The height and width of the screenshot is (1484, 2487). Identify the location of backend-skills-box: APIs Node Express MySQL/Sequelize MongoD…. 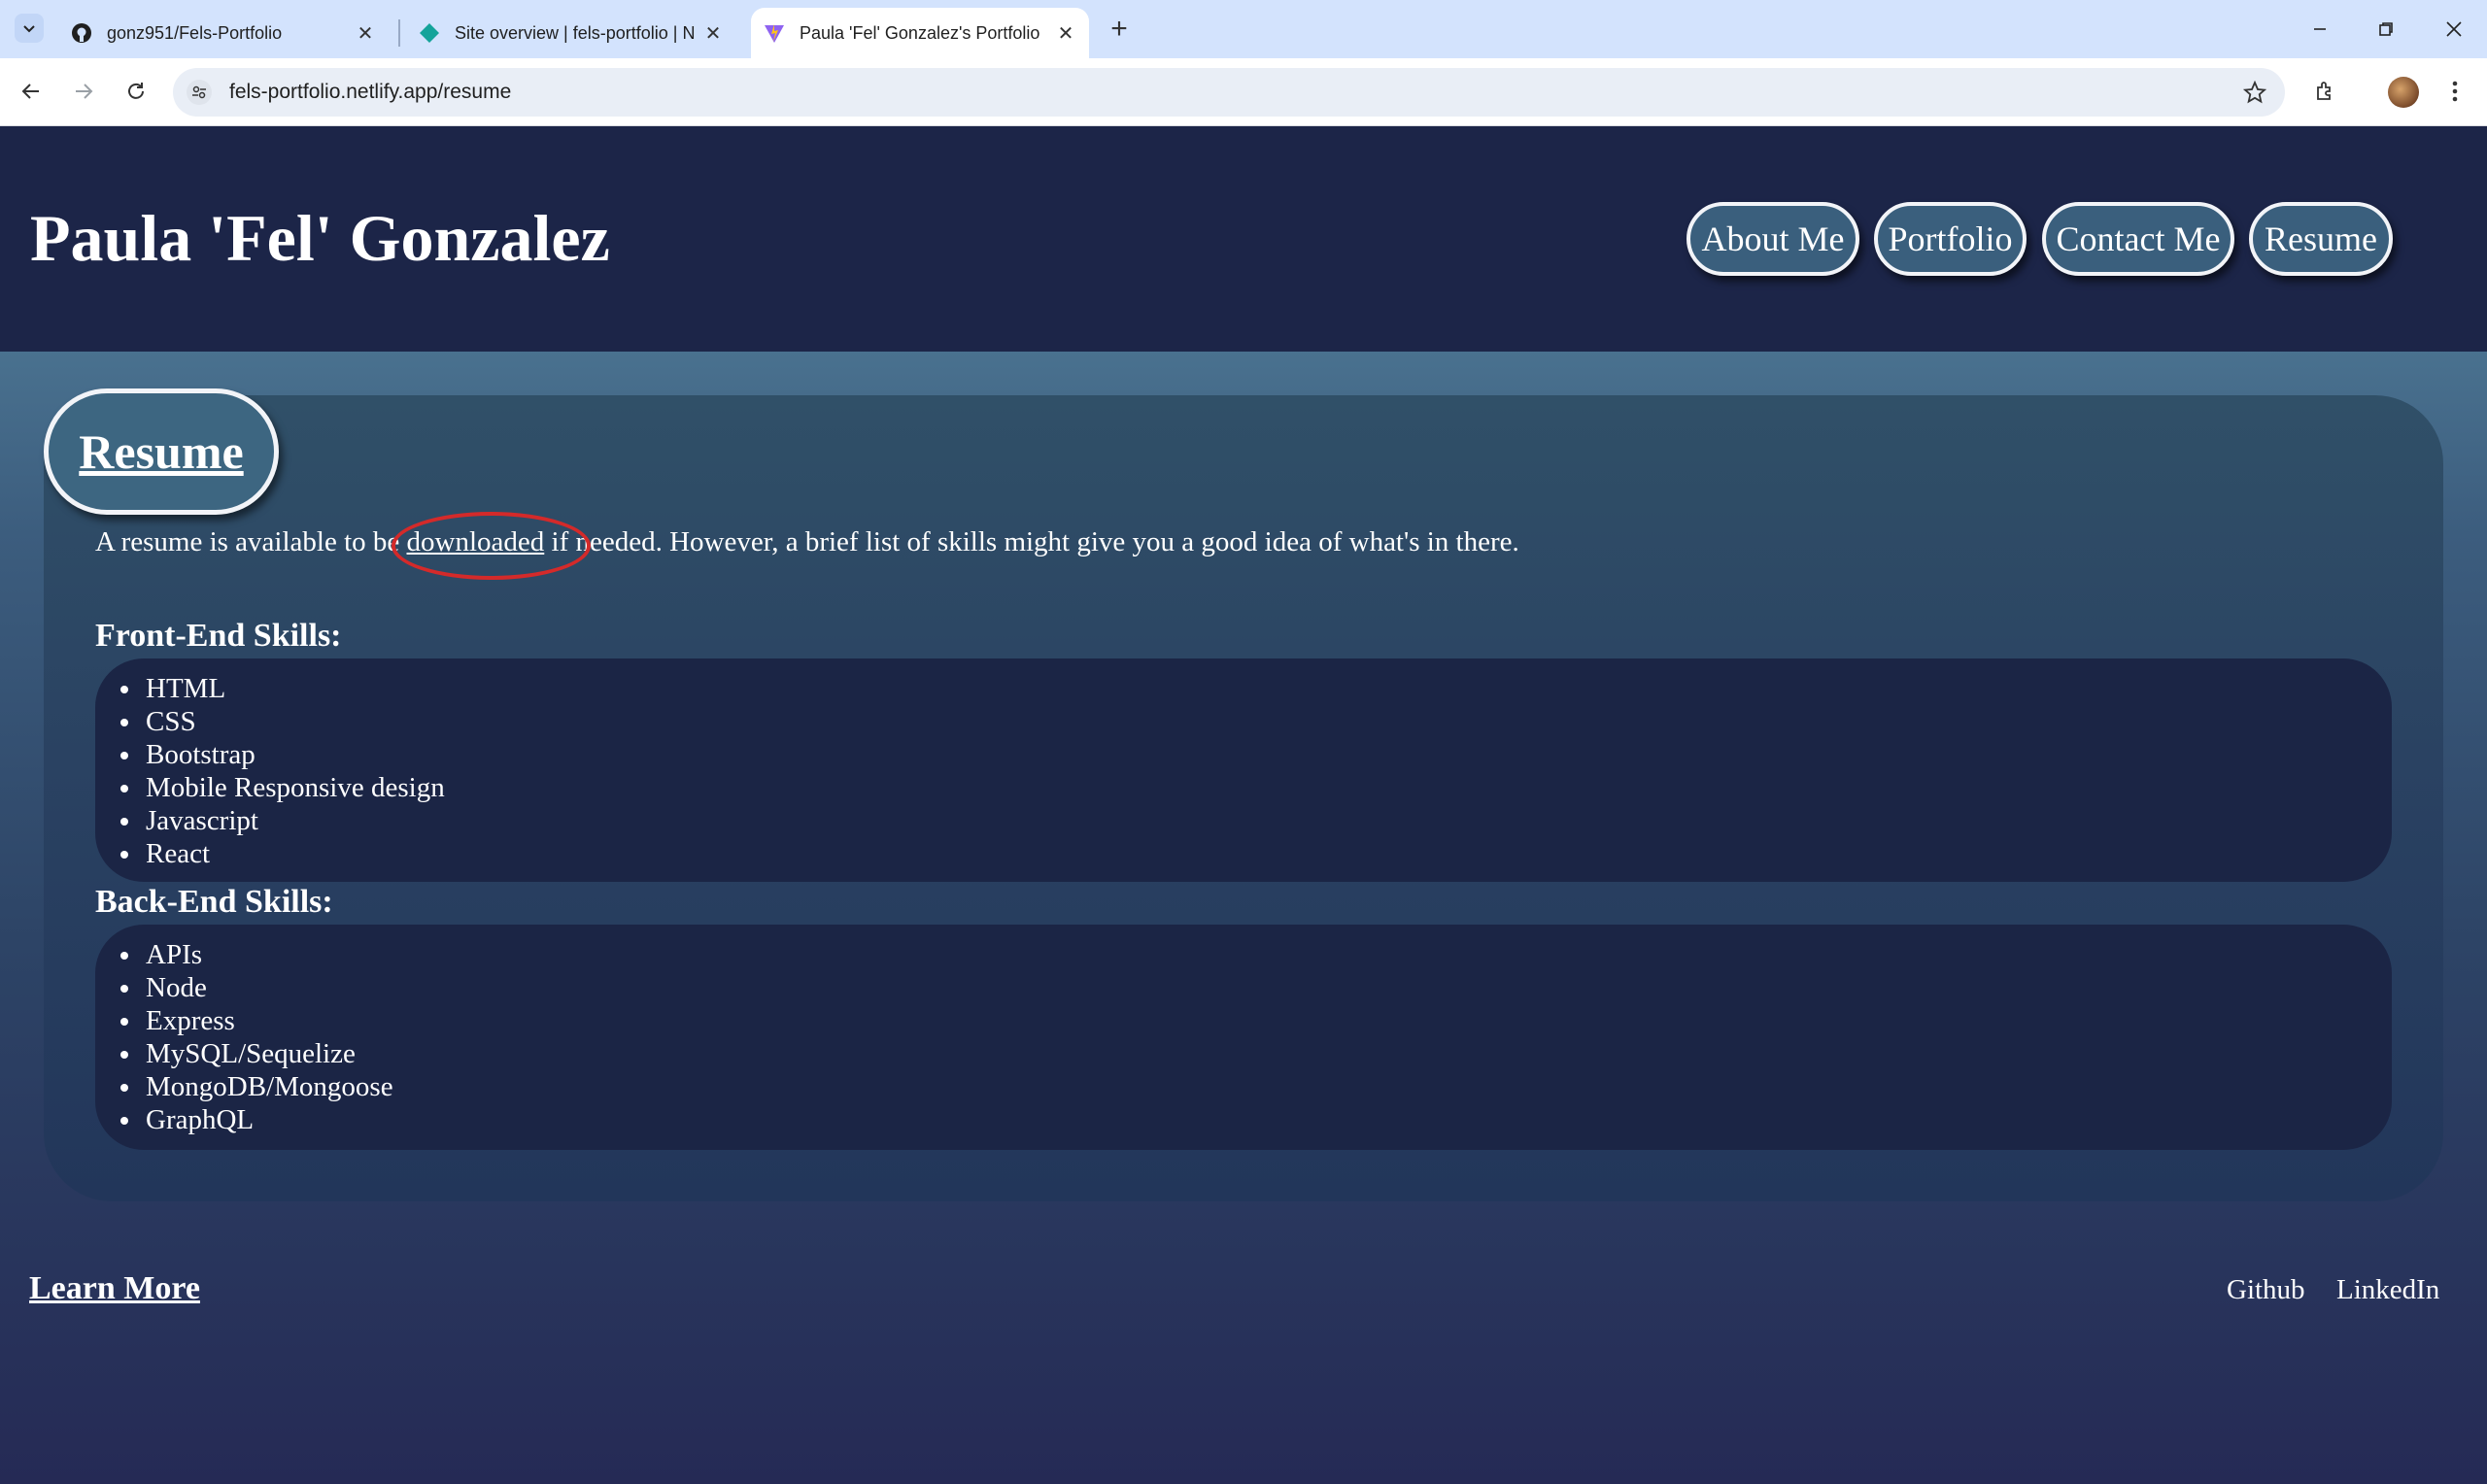
(1243, 1037).